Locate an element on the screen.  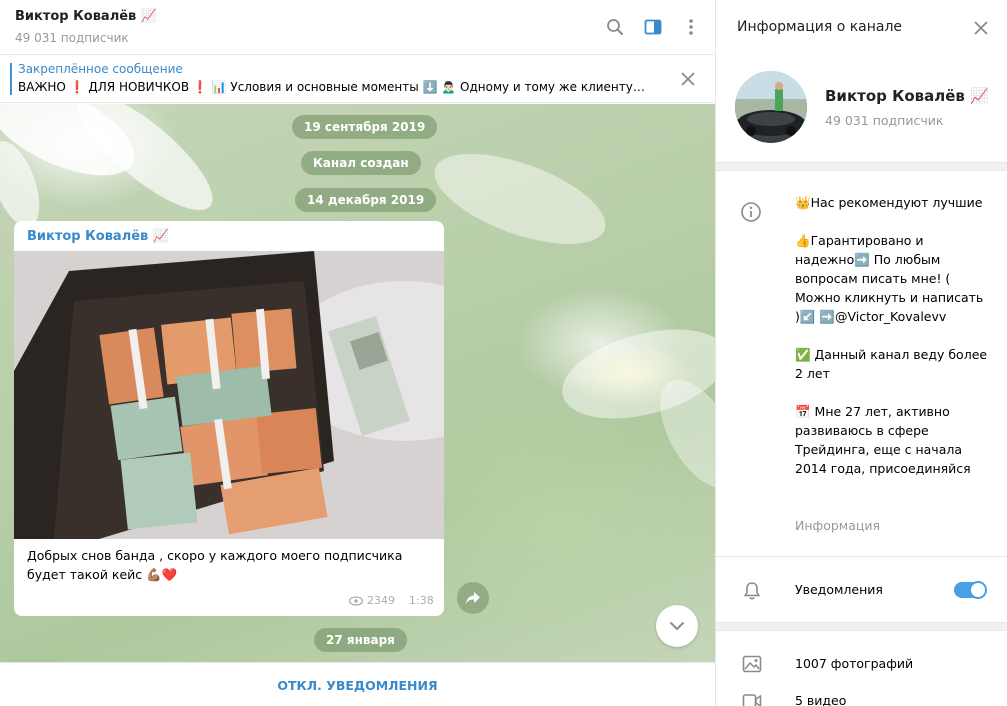
background-petal is located at coordinates (520, 199).